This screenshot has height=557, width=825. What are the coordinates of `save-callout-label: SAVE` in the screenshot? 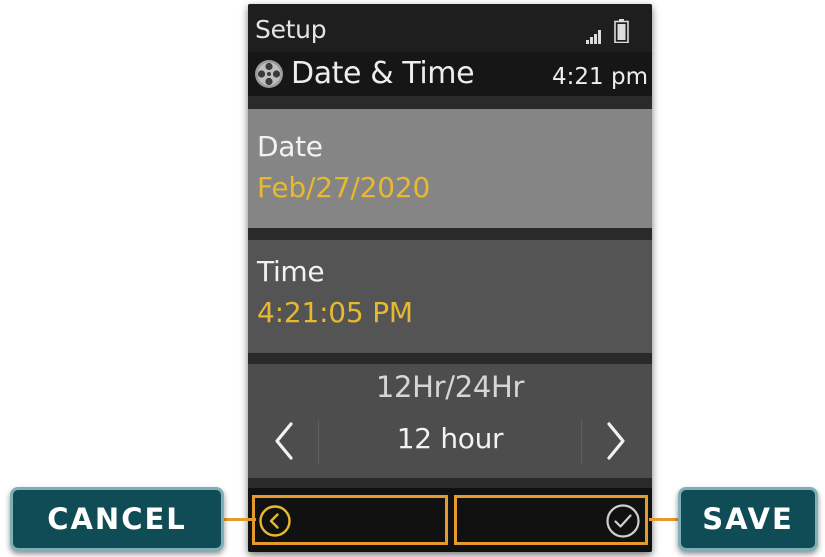 It's located at (748, 519).